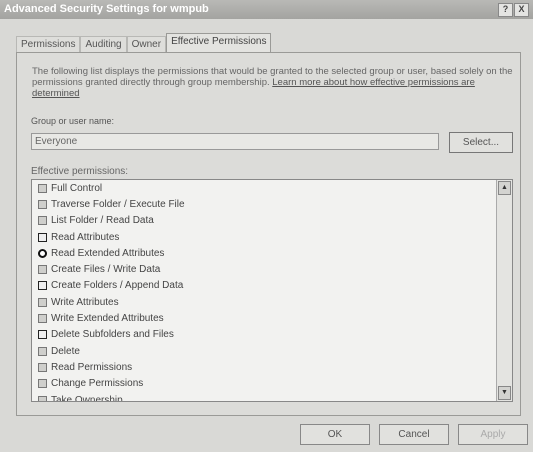 The image size is (533, 452). Describe the element at coordinates (504, 393) in the screenshot. I see `scroll-down-arrow-icon: ▼` at that location.